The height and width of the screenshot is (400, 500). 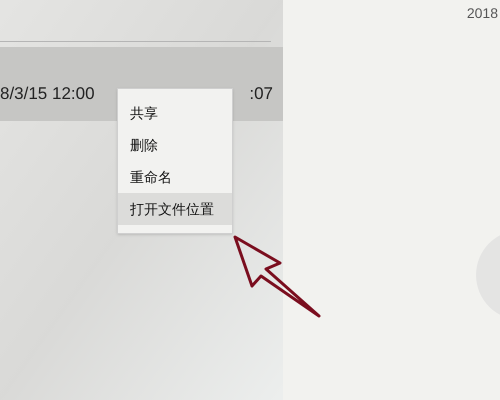 What do you see at coordinates (47, 93) in the screenshot?
I see `recording-date: 8/3/15 12:00` at bounding box center [47, 93].